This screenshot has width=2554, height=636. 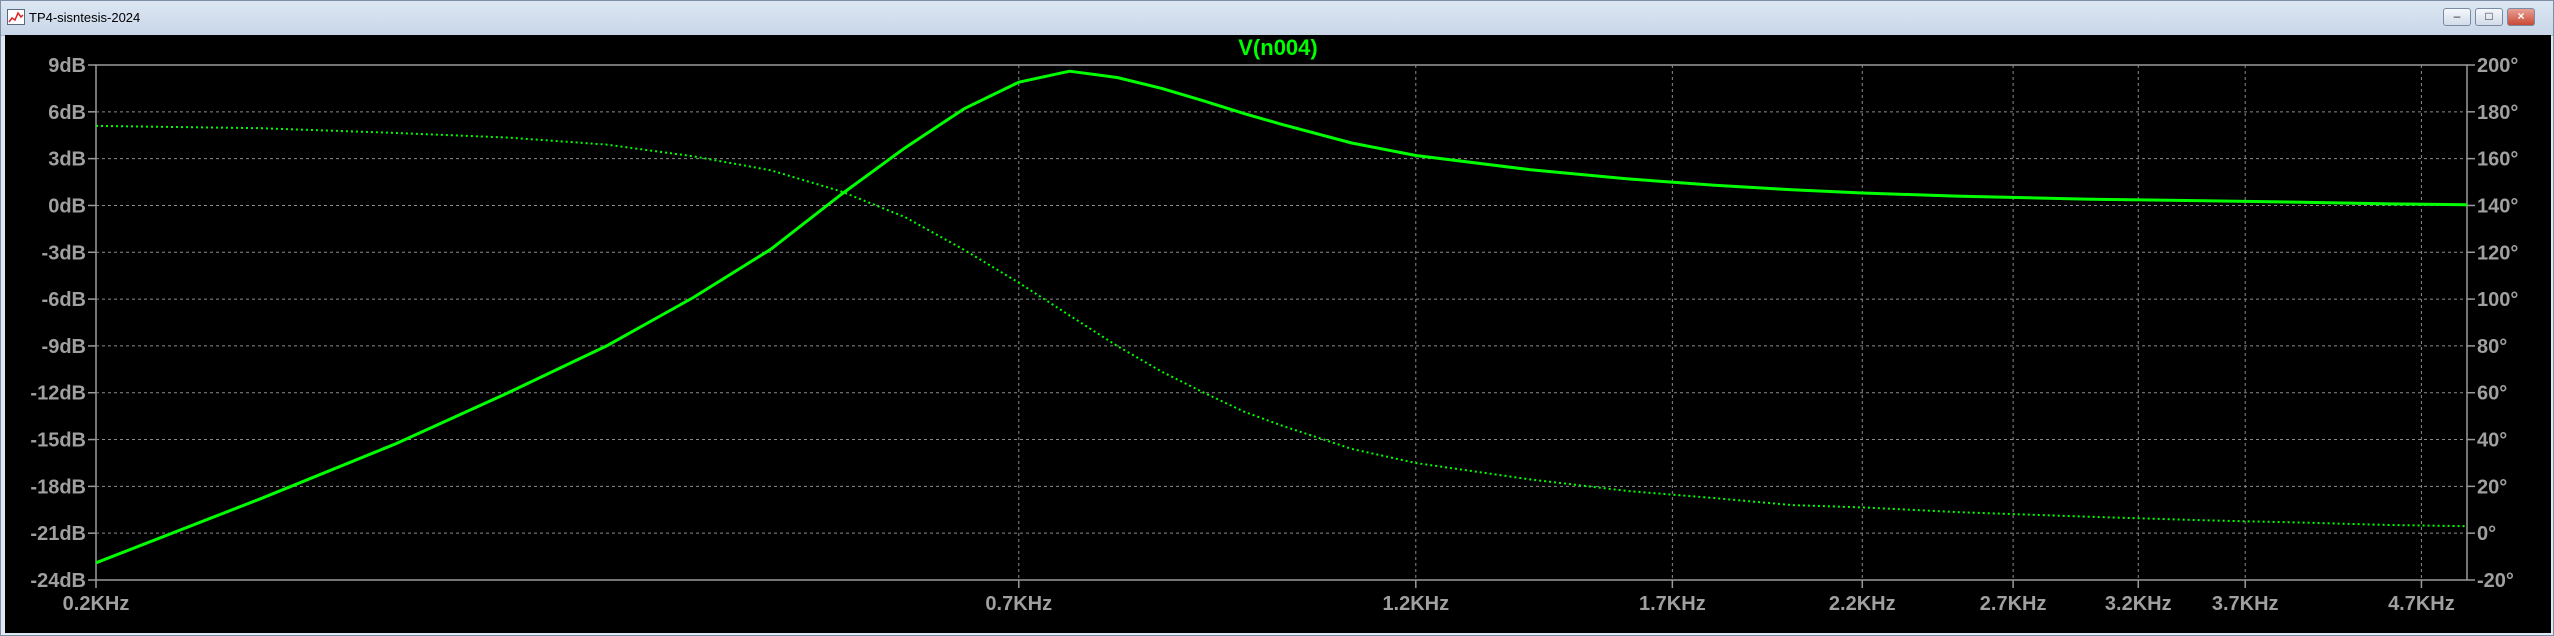 What do you see at coordinates (2492, 347) in the screenshot?
I see `y-right-tick-label: 80°` at bounding box center [2492, 347].